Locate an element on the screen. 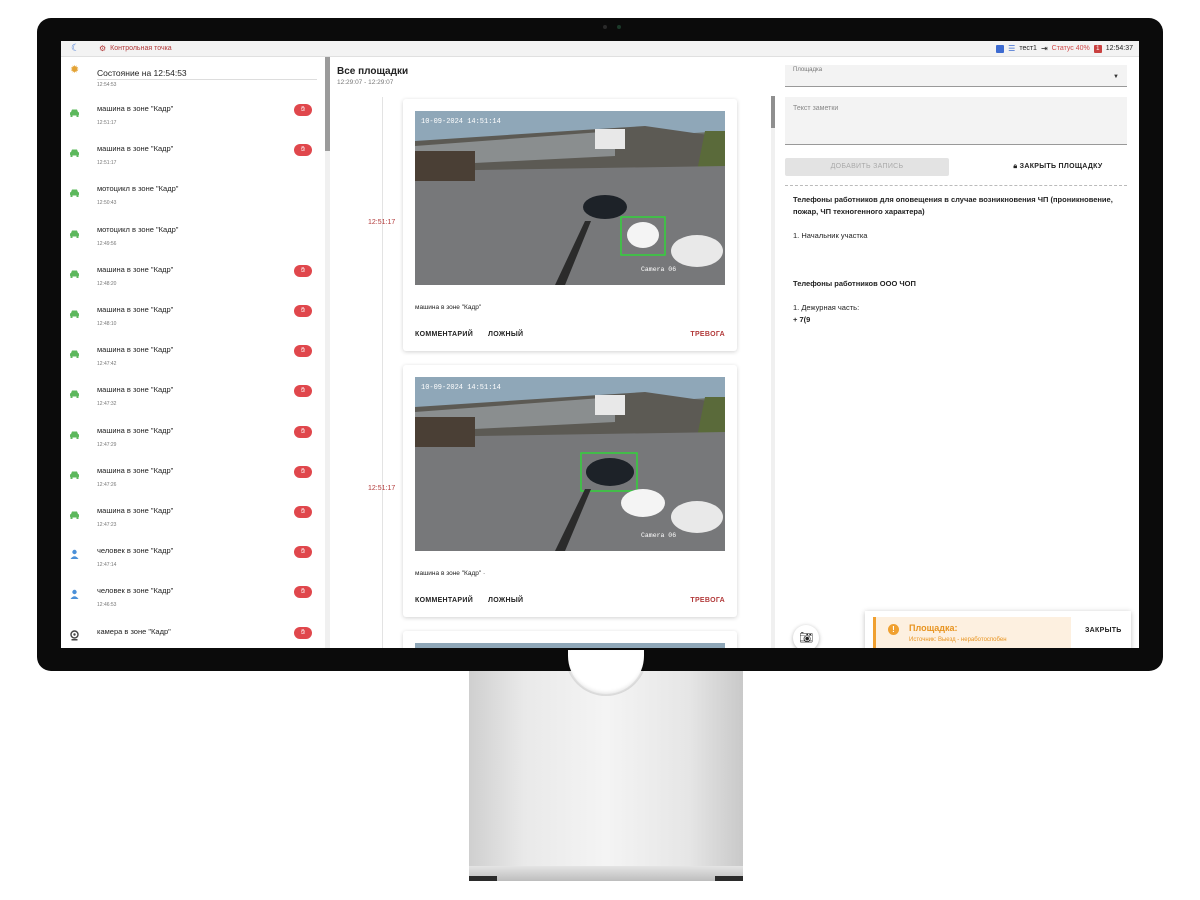  card-caption: машина в зоне "Кадр" is located at coordinates (448, 307).